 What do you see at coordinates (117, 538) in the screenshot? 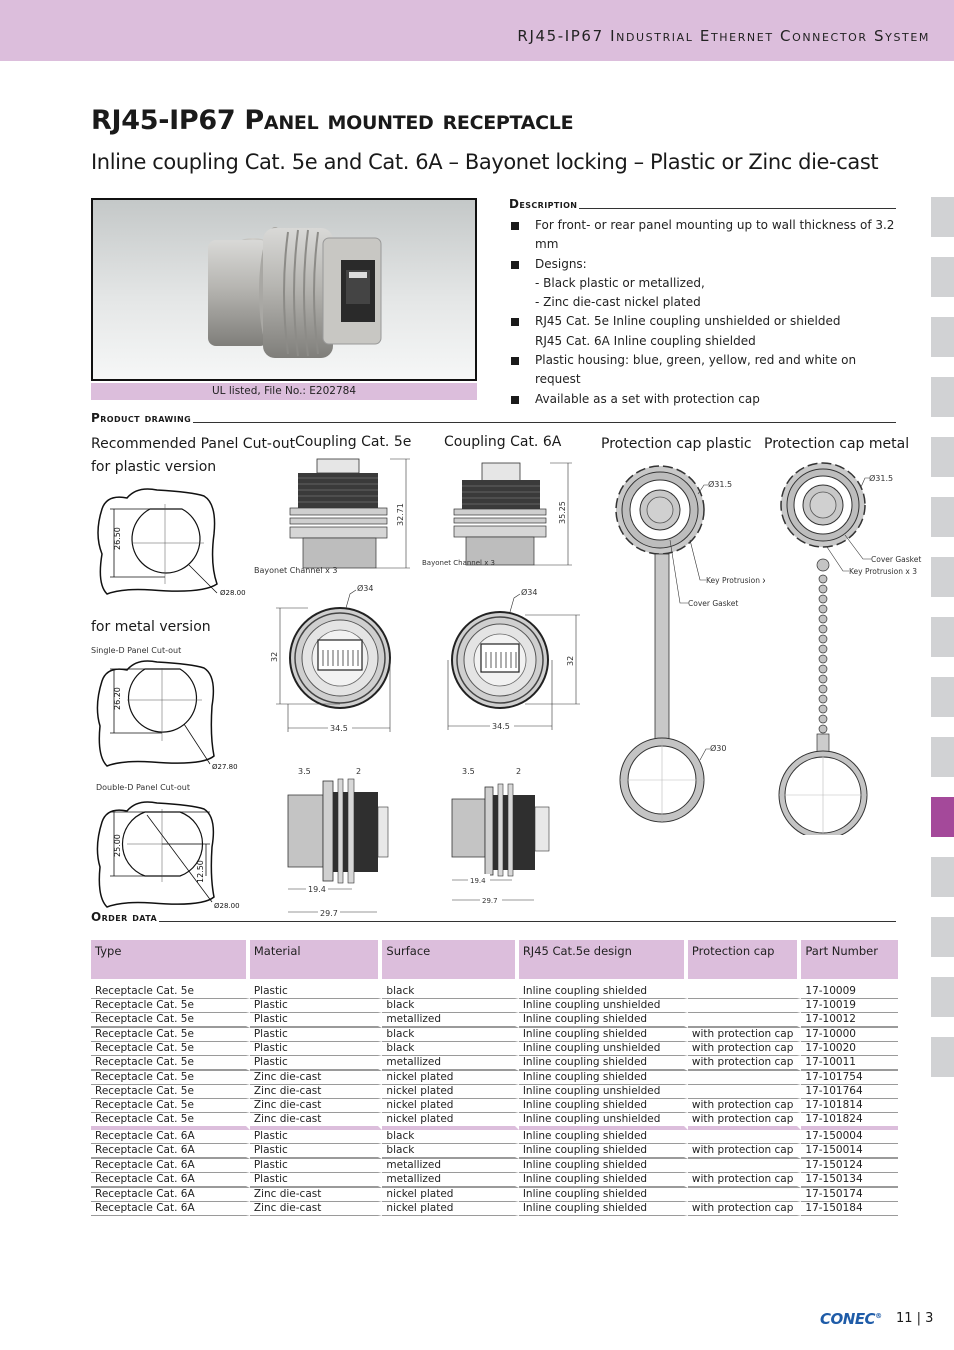
I see `plastic-height-dim: 26.50` at bounding box center [117, 538].